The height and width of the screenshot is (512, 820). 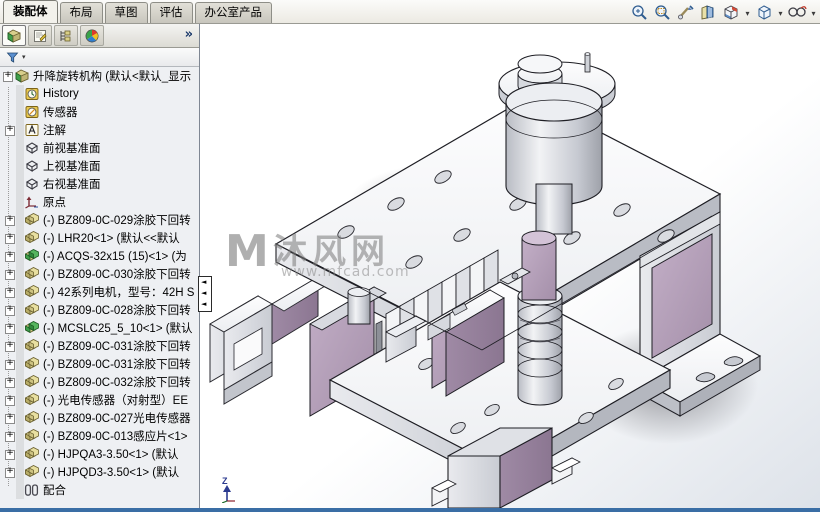 What do you see at coordinates (747, 12) in the screenshot?
I see `view-orientation-dropdown-arrow: ▾` at bounding box center [747, 12].